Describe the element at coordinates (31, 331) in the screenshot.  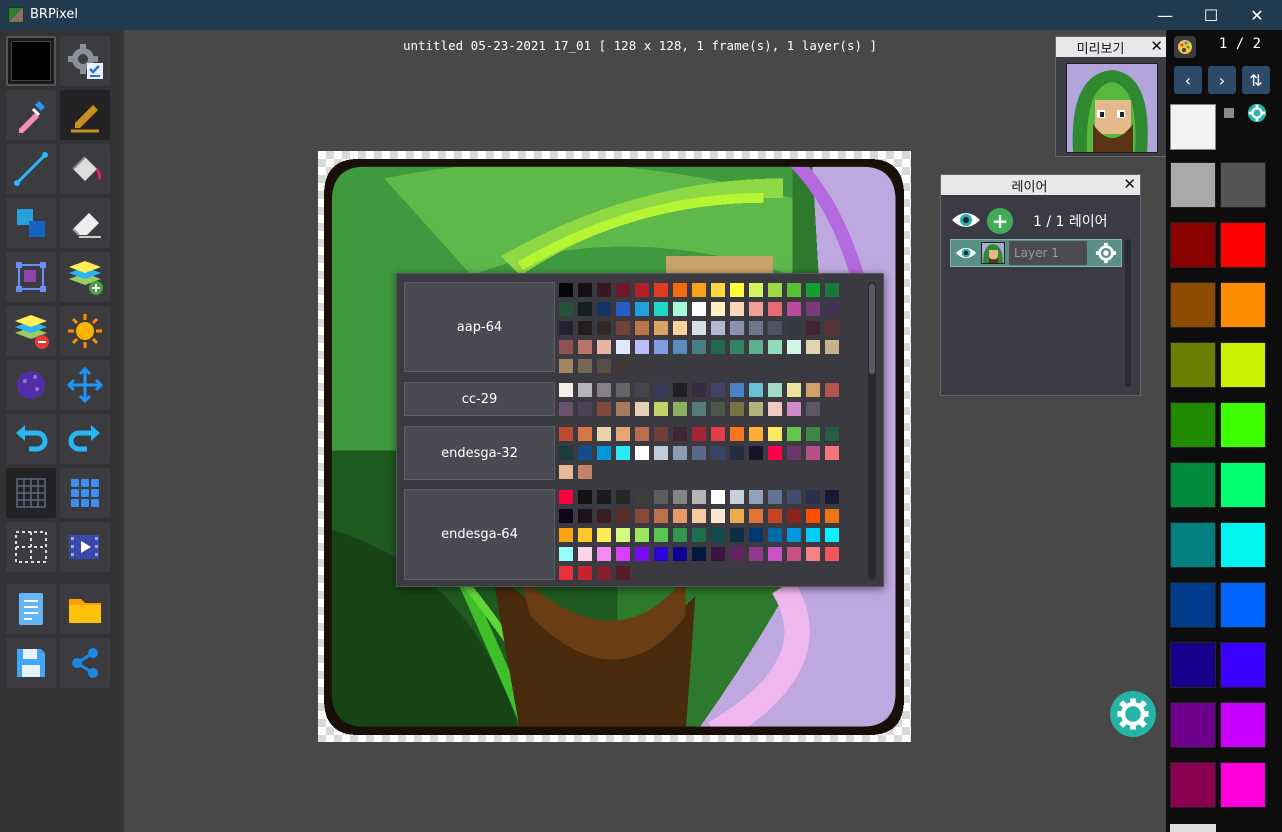
I see `delete-layer-tool-button` at that location.